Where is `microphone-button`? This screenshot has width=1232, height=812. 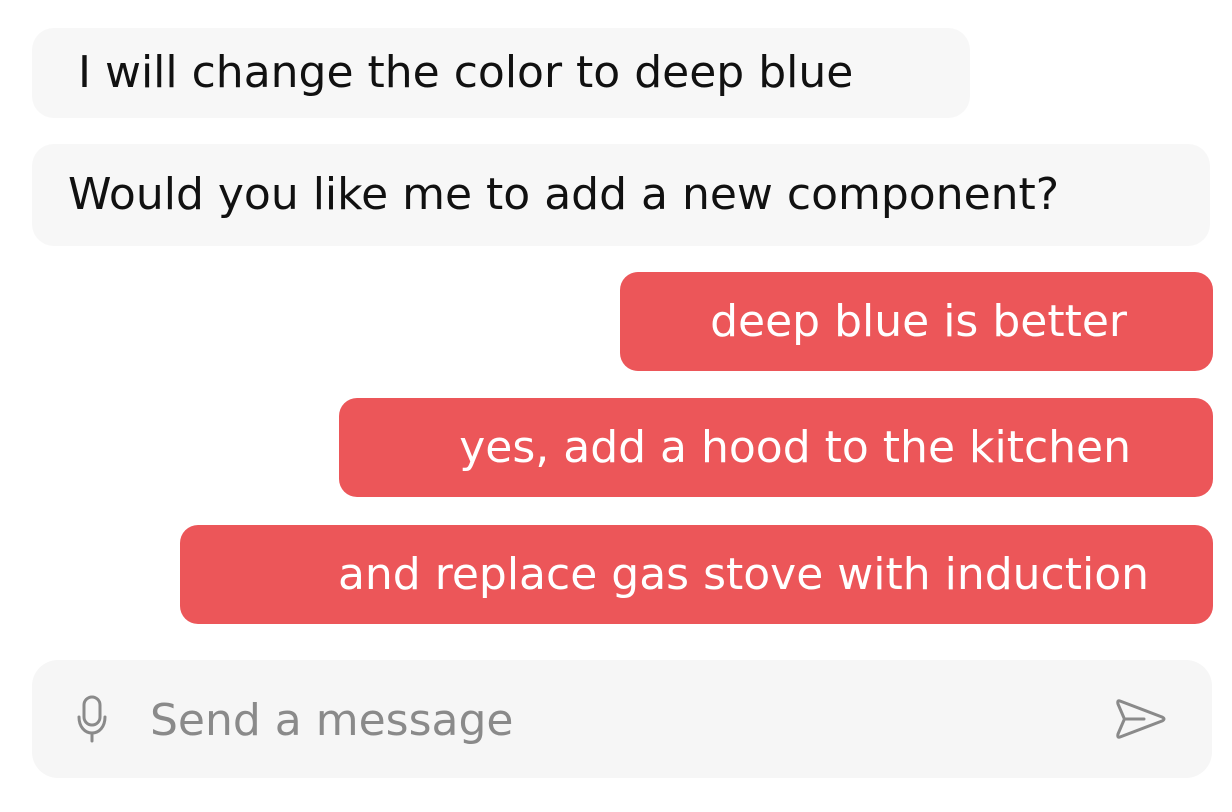
microphone-button is located at coordinates (92, 721).